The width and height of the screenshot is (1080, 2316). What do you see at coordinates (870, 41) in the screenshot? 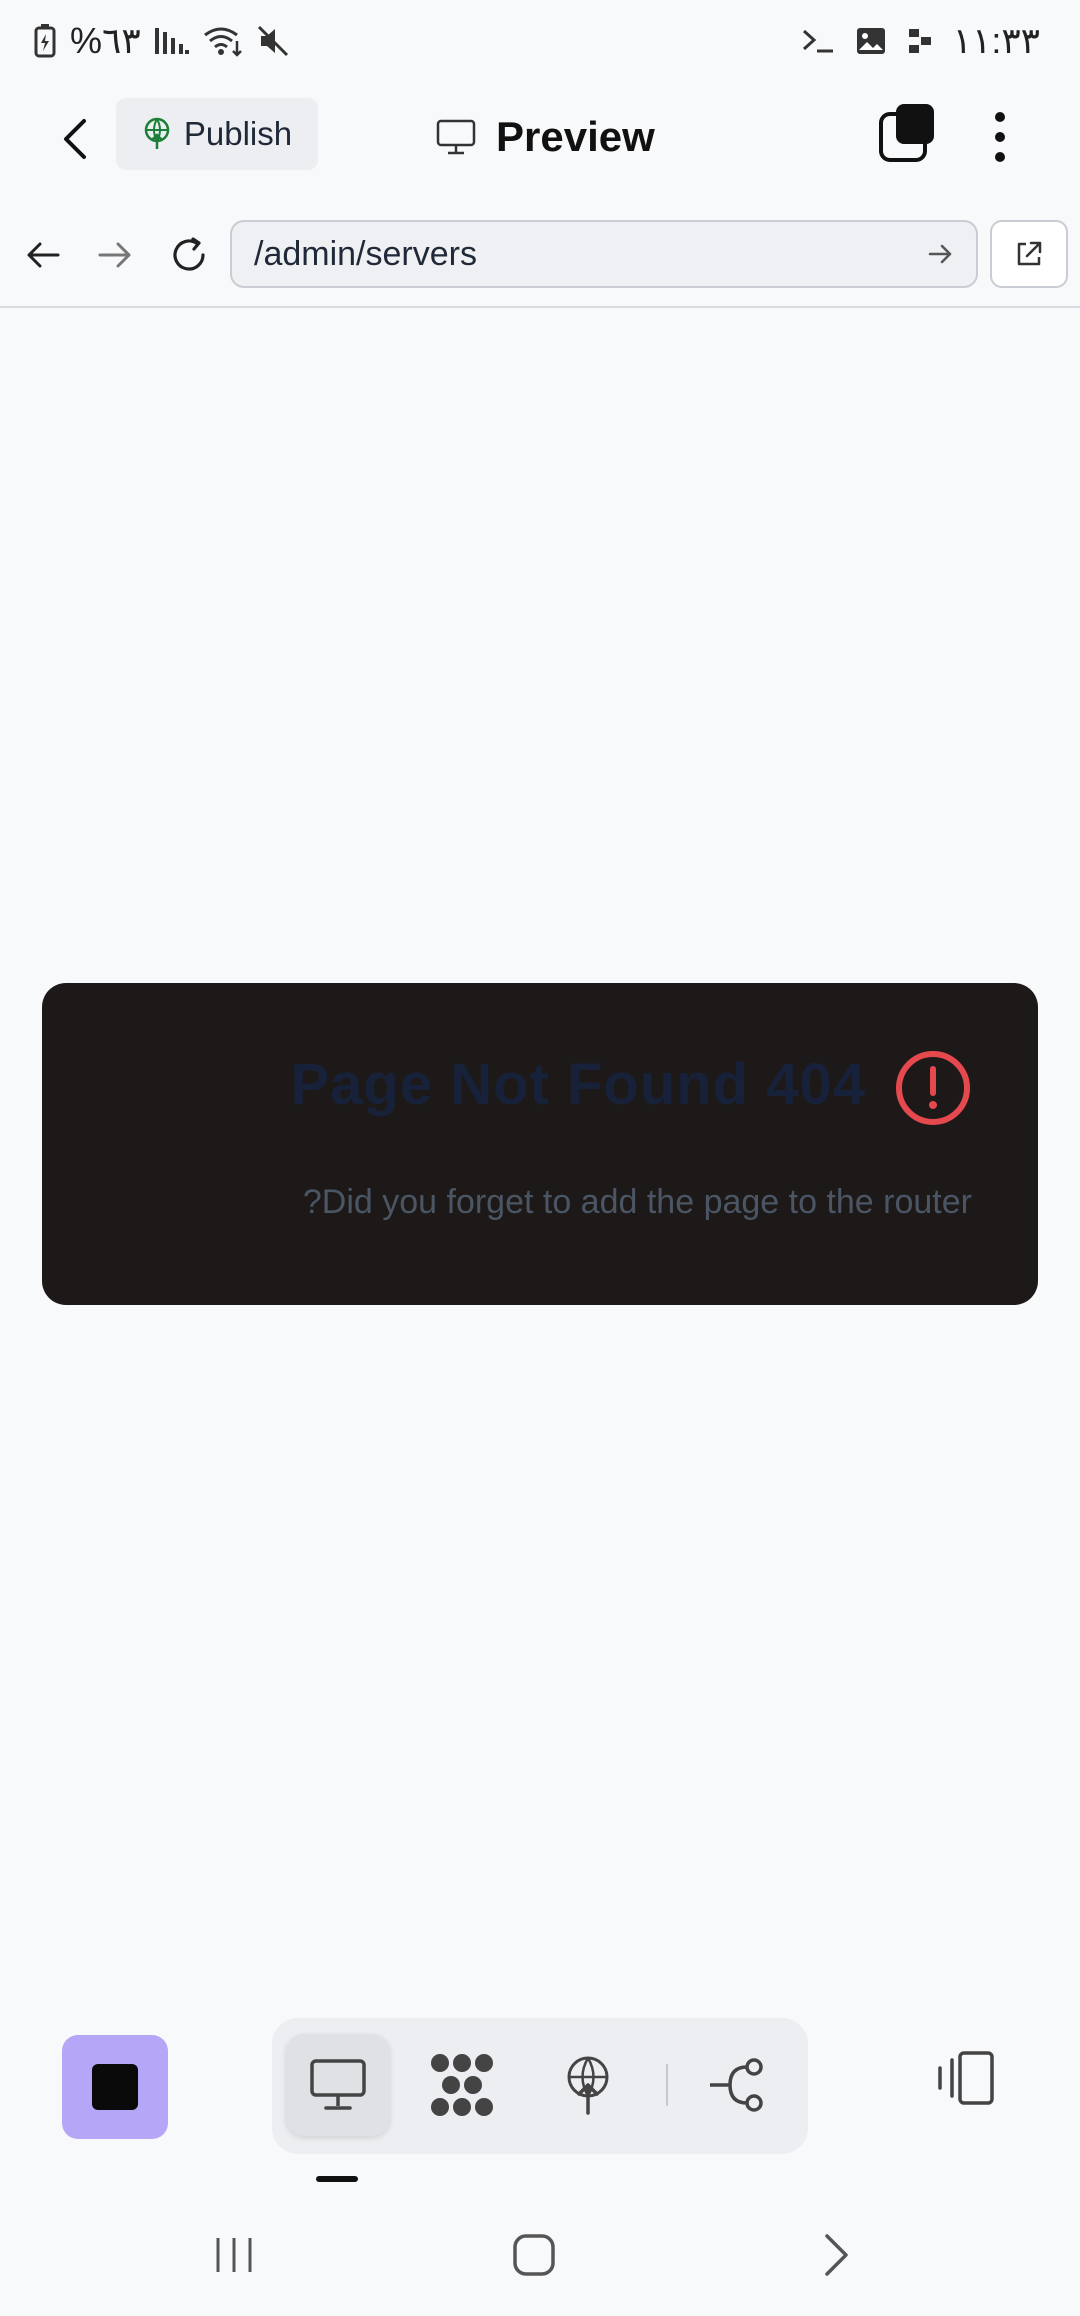
I see `image-icon` at bounding box center [870, 41].